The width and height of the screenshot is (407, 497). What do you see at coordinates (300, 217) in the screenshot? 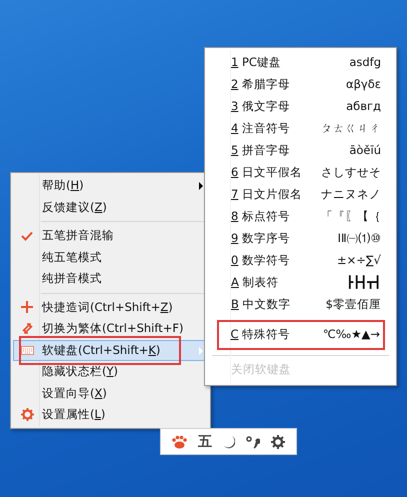
I see `menu-item: 8 标点符号 「『〖【｛` at bounding box center [300, 217].